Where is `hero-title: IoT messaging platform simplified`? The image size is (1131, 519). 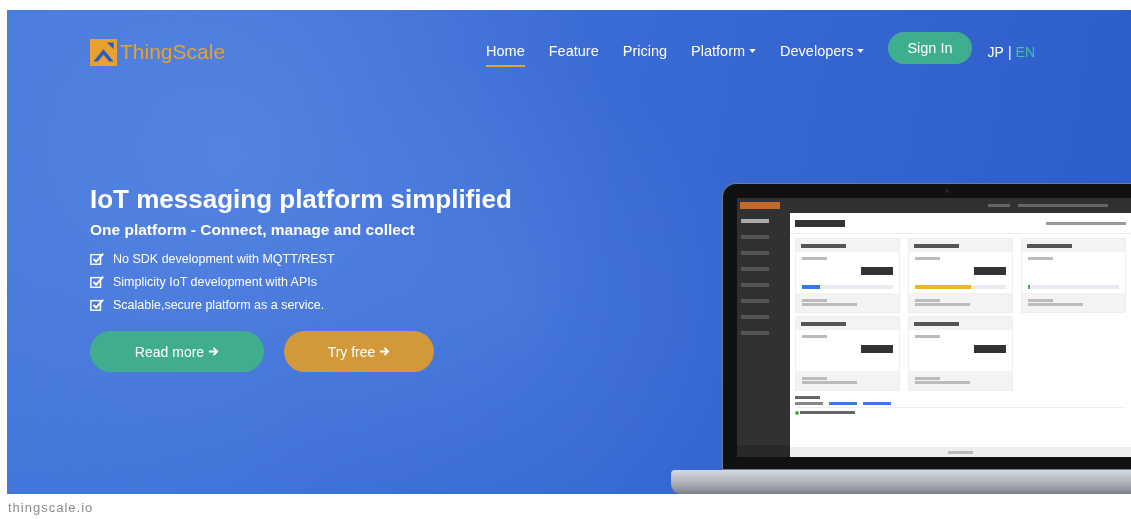
hero-title: IoT messaging platform simplified is located at coordinates (301, 199).